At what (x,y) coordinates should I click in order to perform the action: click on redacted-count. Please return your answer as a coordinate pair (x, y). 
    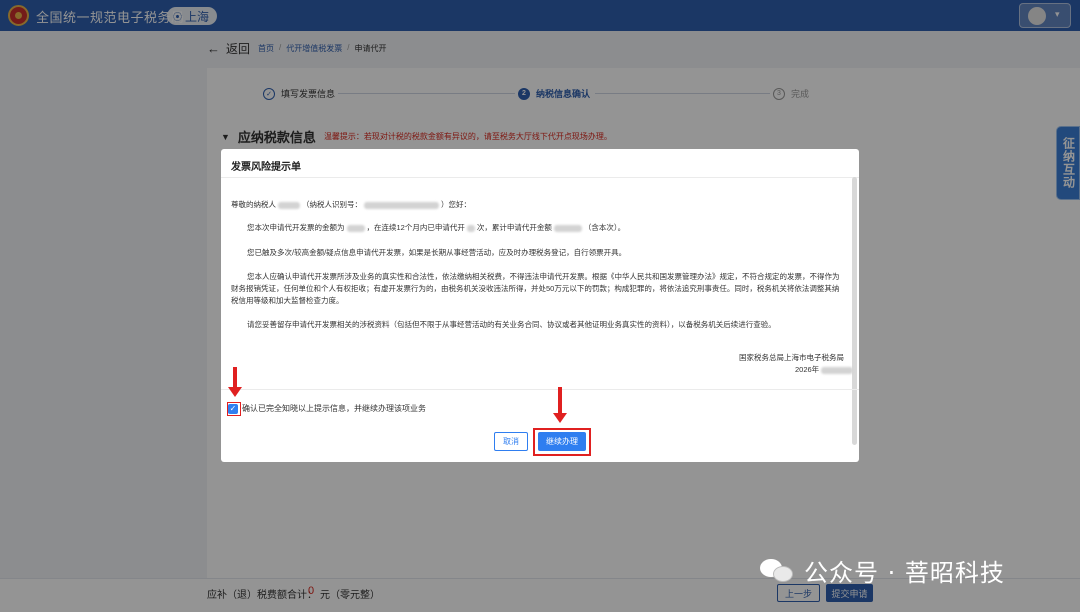
    Looking at the image, I should click on (470, 228).